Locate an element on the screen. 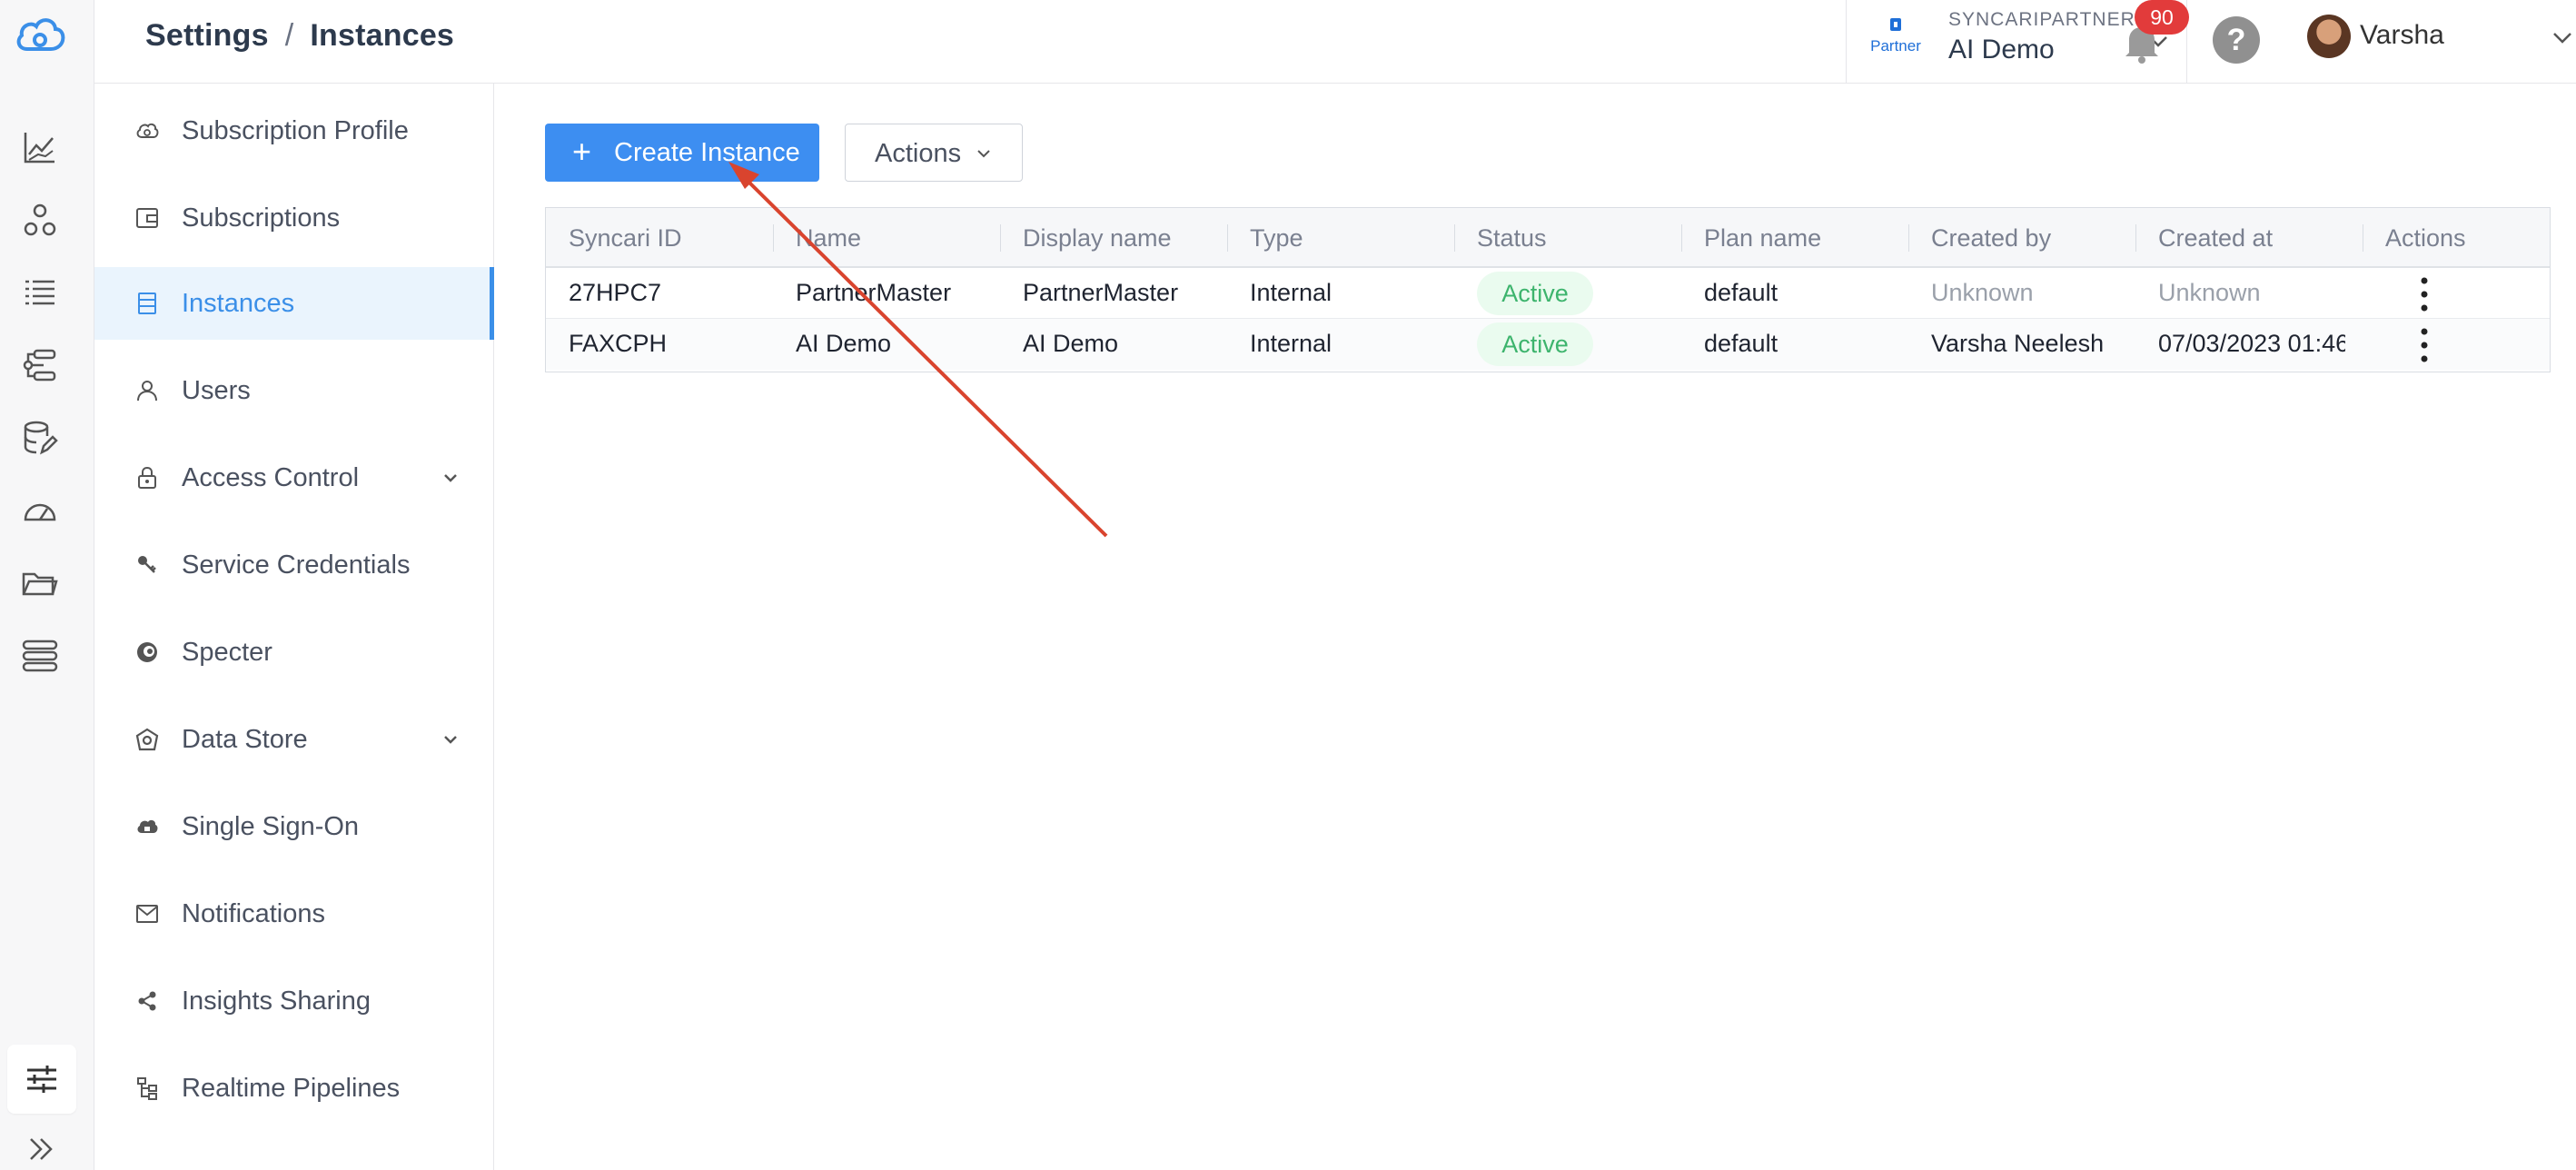 The image size is (2576, 1170). notifications-badge: 90 is located at coordinates (2162, 18).